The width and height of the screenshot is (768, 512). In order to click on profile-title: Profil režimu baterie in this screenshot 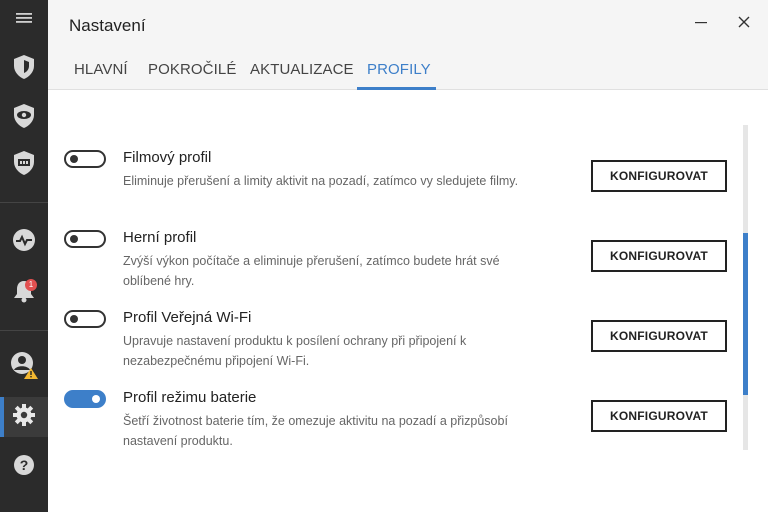, I will do `click(190, 397)`.